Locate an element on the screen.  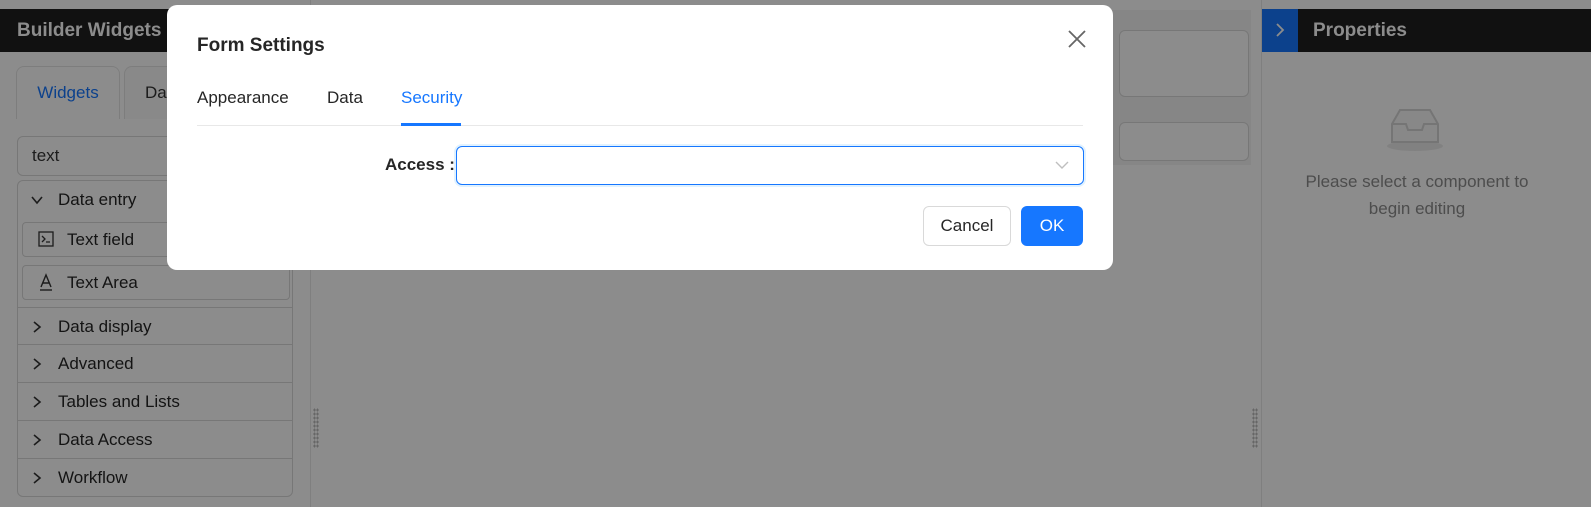
access-label: Access : is located at coordinates (420, 164).